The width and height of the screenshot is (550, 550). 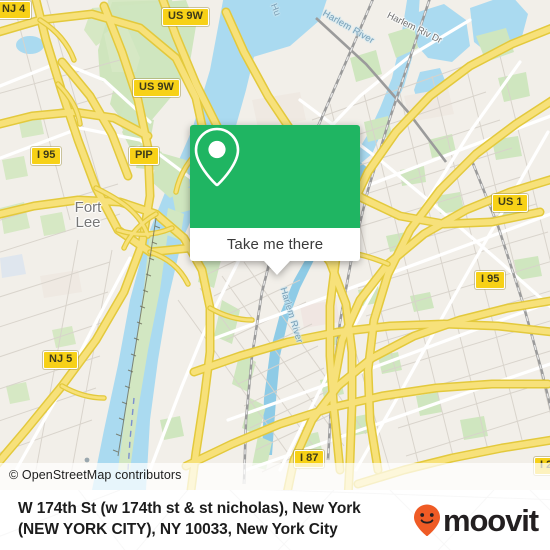 I want to click on take-me-there-label: Take me there, so click(x=275, y=244).